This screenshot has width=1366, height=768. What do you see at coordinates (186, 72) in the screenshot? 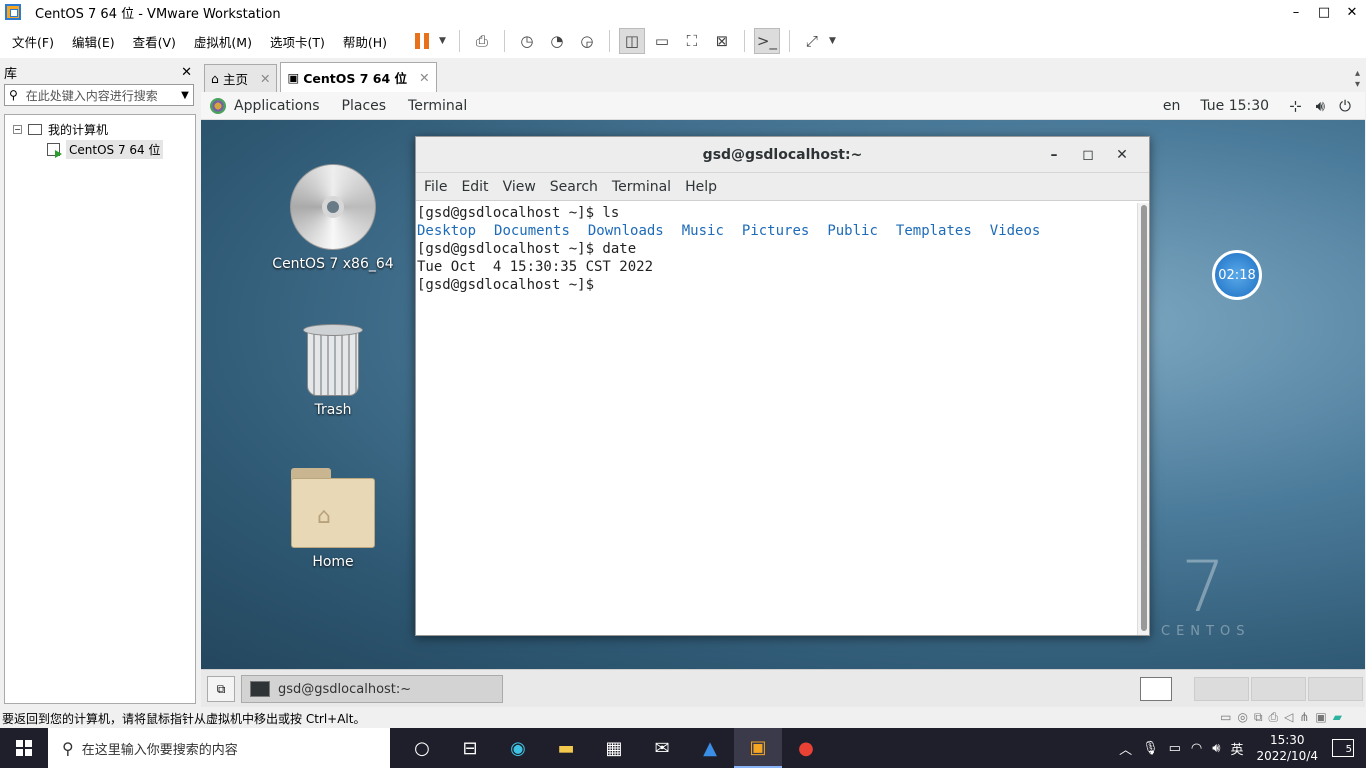
I see `library-close-icon: ✕` at bounding box center [186, 72].